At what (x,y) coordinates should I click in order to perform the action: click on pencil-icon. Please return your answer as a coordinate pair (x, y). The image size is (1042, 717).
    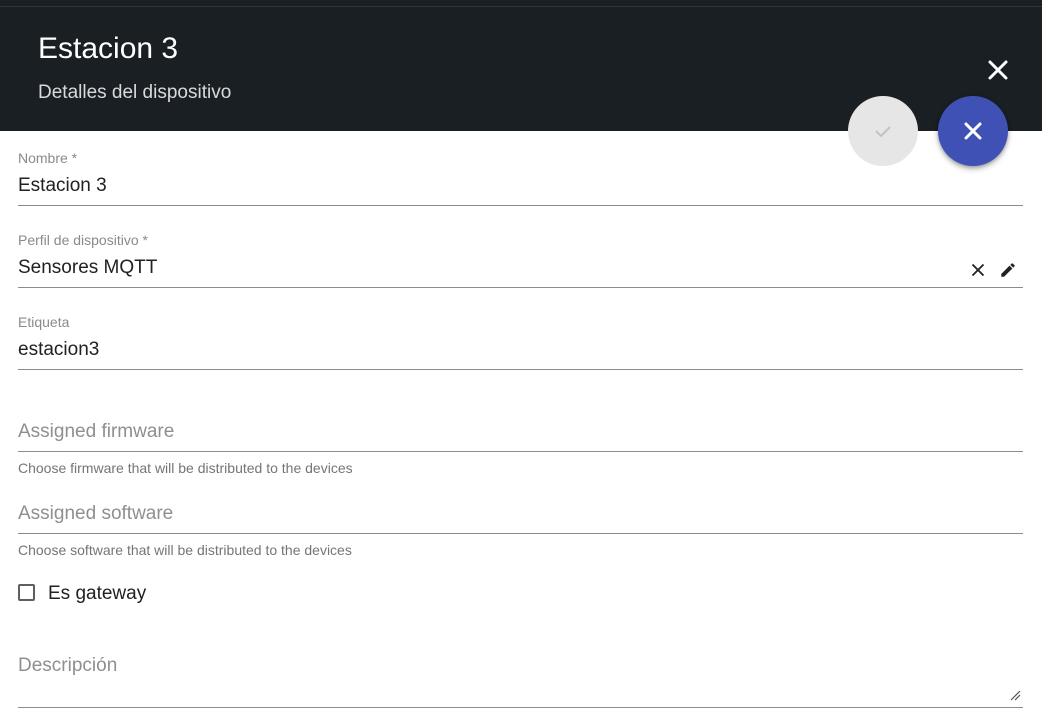
    Looking at the image, I should click on (1008, 270).